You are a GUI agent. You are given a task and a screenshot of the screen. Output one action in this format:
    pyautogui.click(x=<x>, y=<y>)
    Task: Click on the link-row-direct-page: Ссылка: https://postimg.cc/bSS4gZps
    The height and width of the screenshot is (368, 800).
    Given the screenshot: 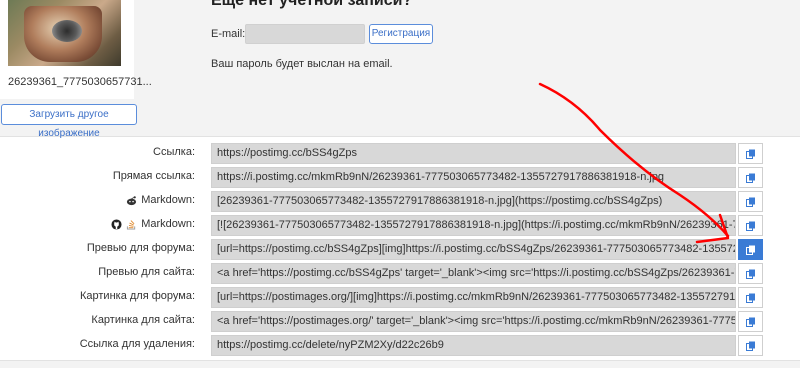 What is the action you would take?
    pyautogui.click(x=400, y=153)
    